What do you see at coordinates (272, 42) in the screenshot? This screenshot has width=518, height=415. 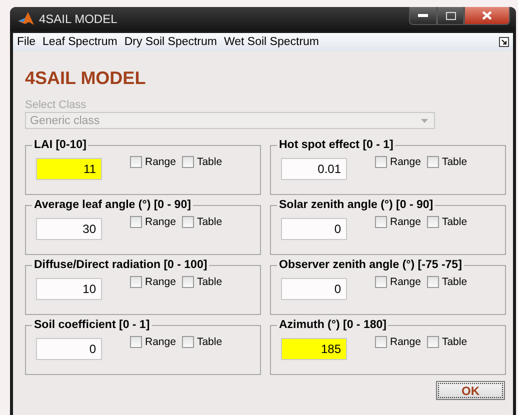 I see `menu-item: Wet Soil Spectrum` at bounding box center [272, 42].